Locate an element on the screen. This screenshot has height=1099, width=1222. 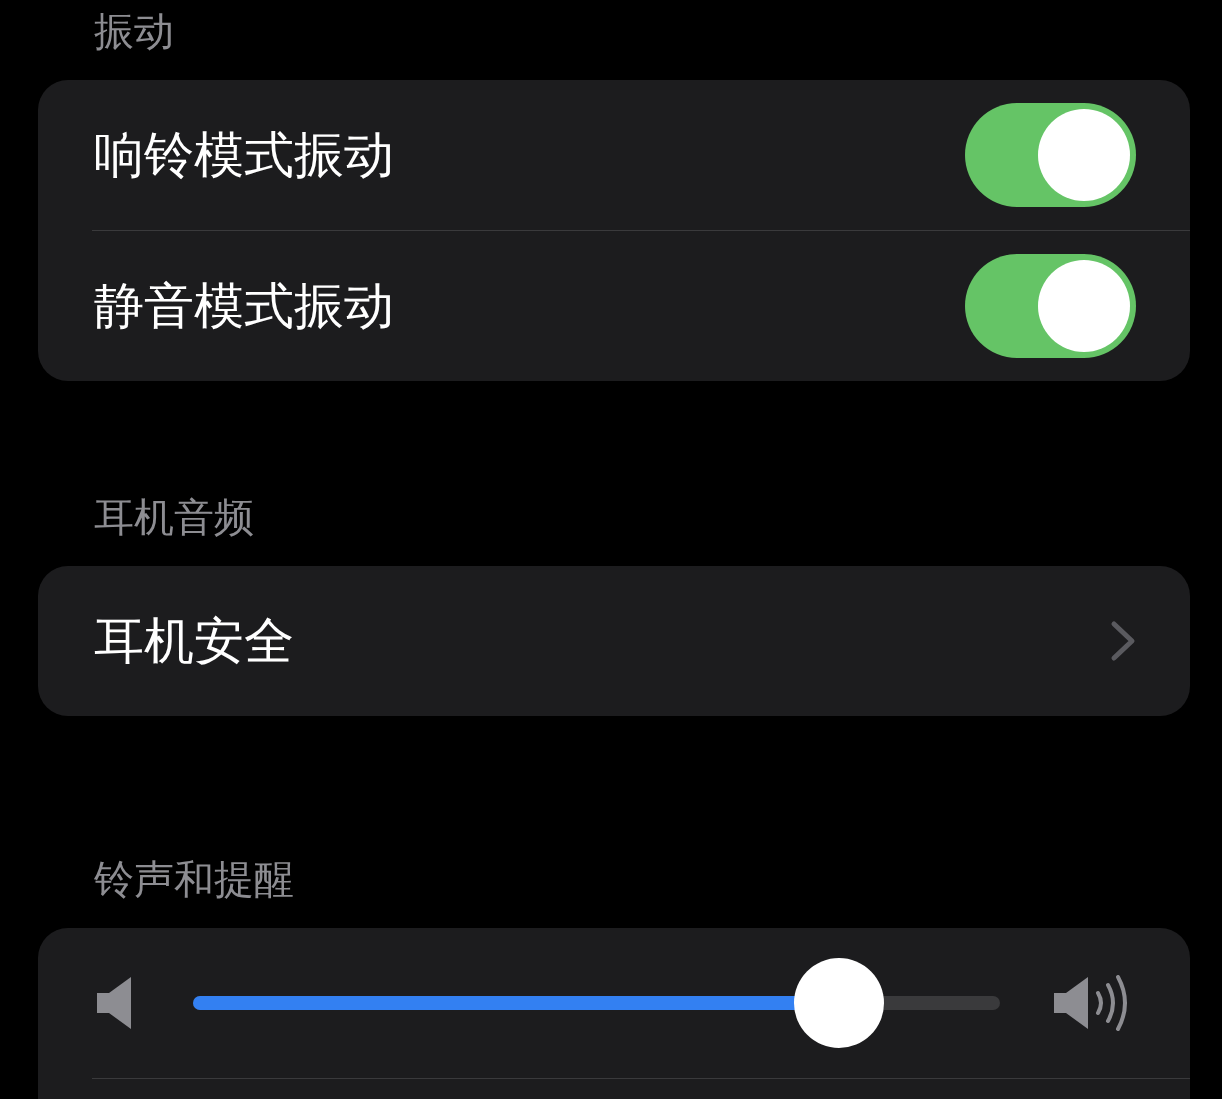
speaker-icon is located at coordinates (115, 1003).